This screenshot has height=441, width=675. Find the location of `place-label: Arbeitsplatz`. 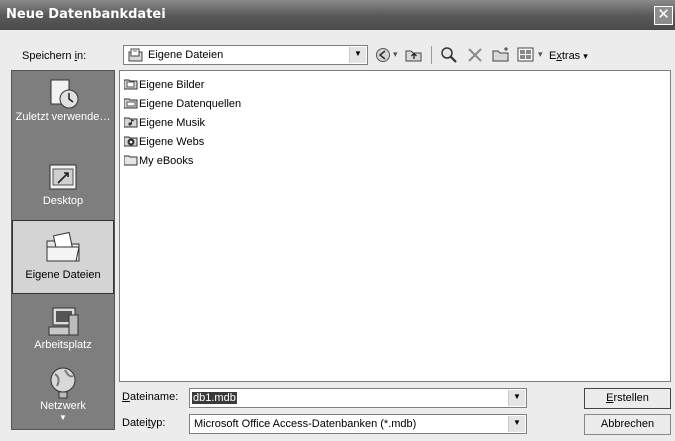

place-label: Arbeitsplatz is located at coordinates (63, 345).